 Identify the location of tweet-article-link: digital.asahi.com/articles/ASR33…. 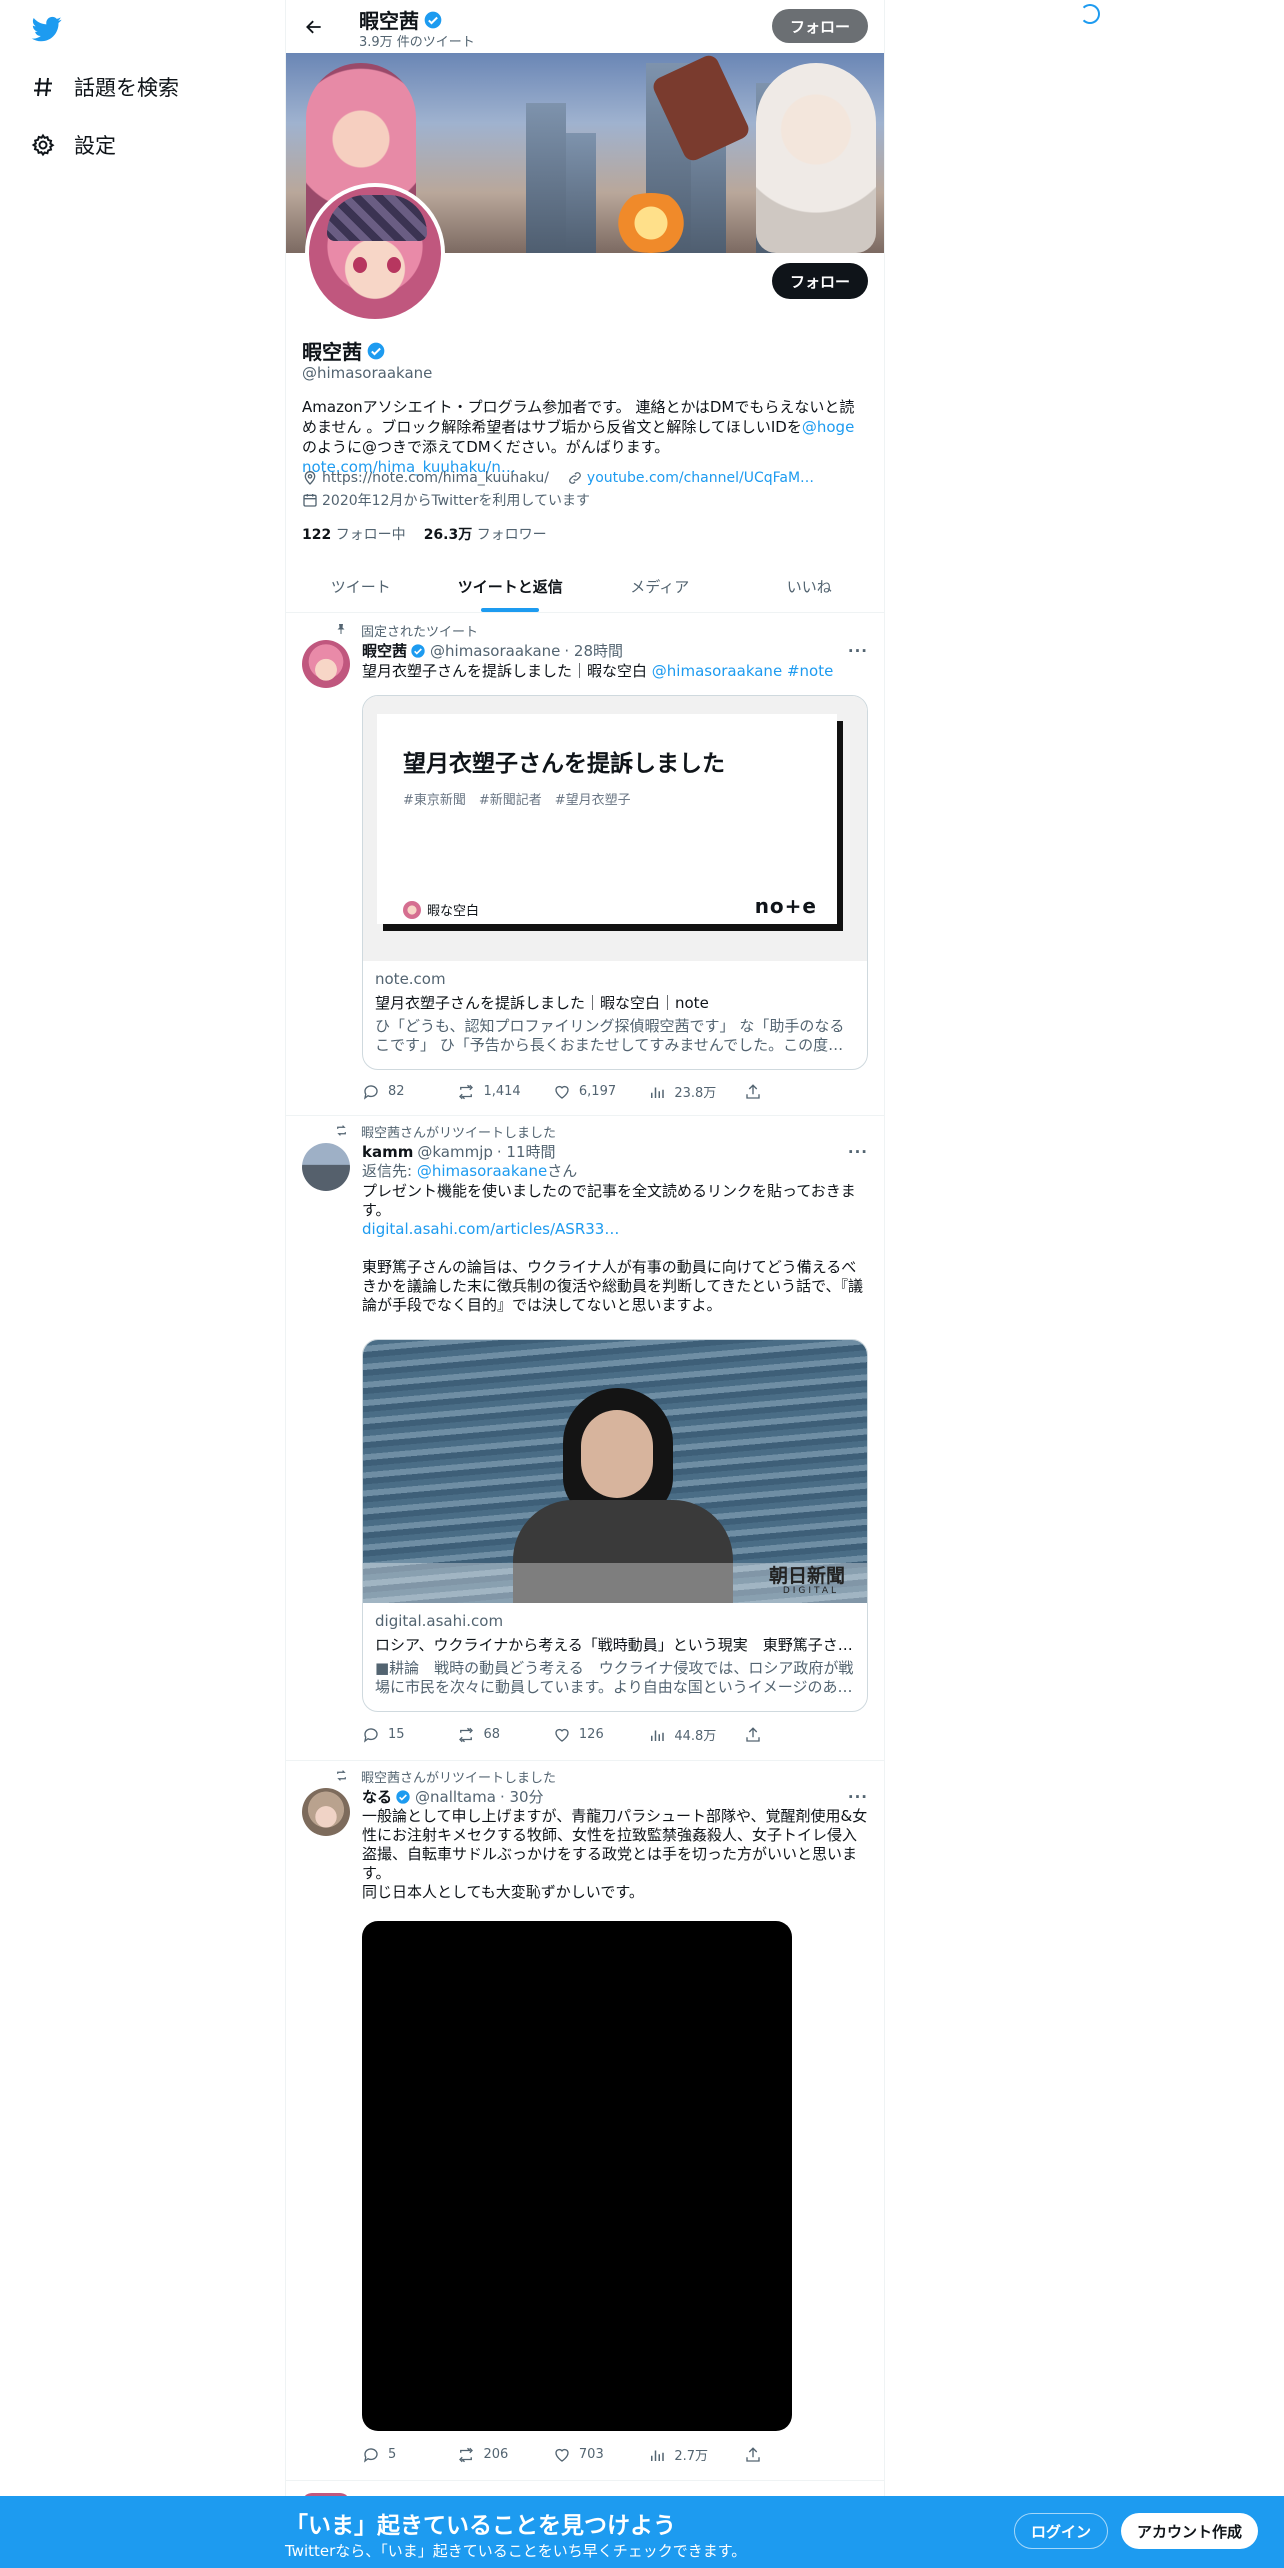
(615, 1229).